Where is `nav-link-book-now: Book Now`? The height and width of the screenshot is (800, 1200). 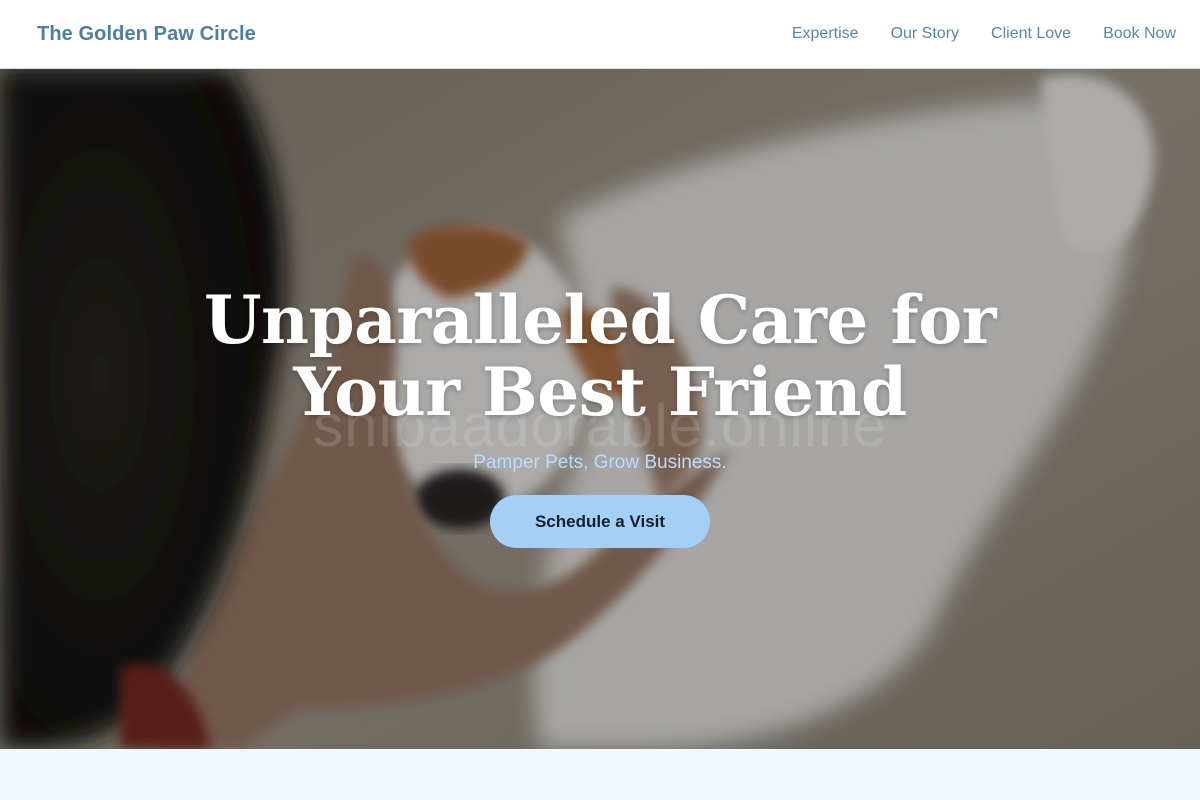 nav-link-book-now: Book Now is located at coordinates (1139, 34).